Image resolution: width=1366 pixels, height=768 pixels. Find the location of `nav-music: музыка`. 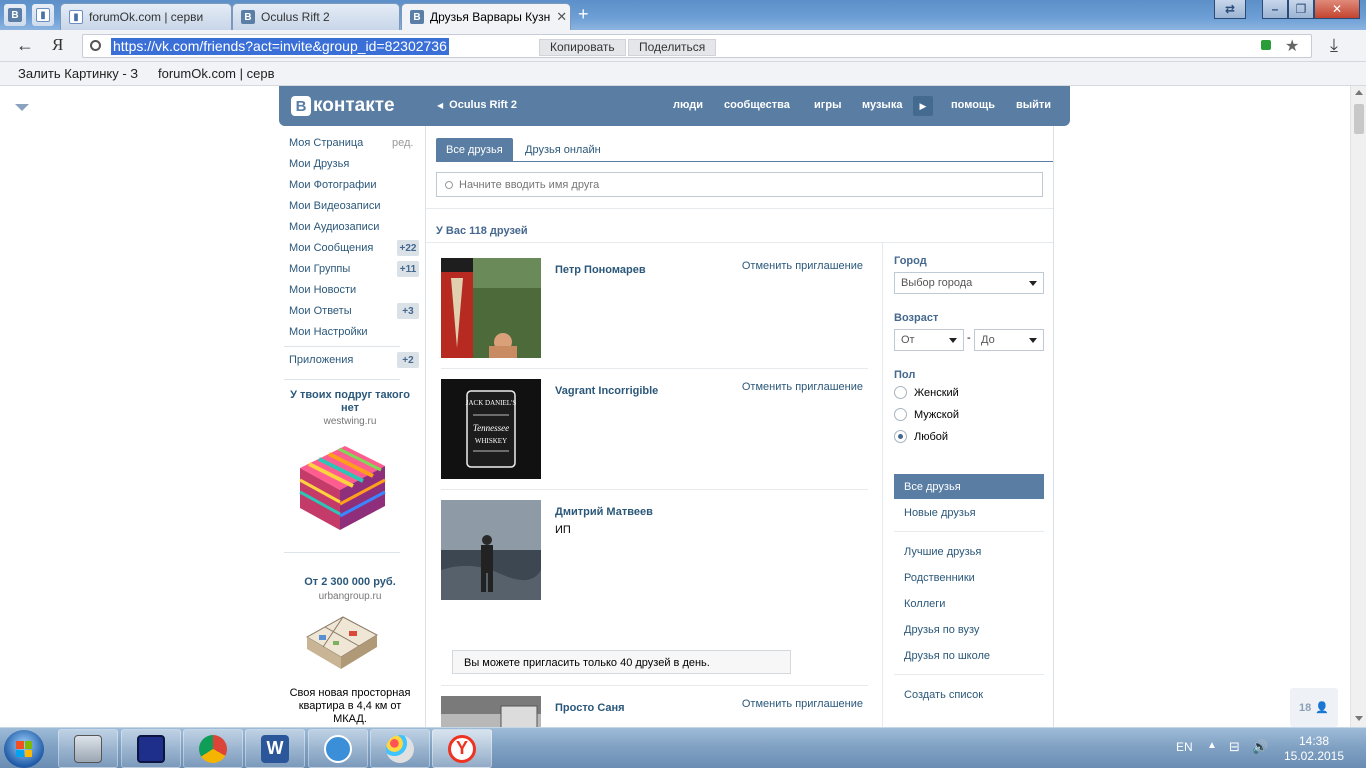

nav-music: музыка is located at coordinates (882, 105).